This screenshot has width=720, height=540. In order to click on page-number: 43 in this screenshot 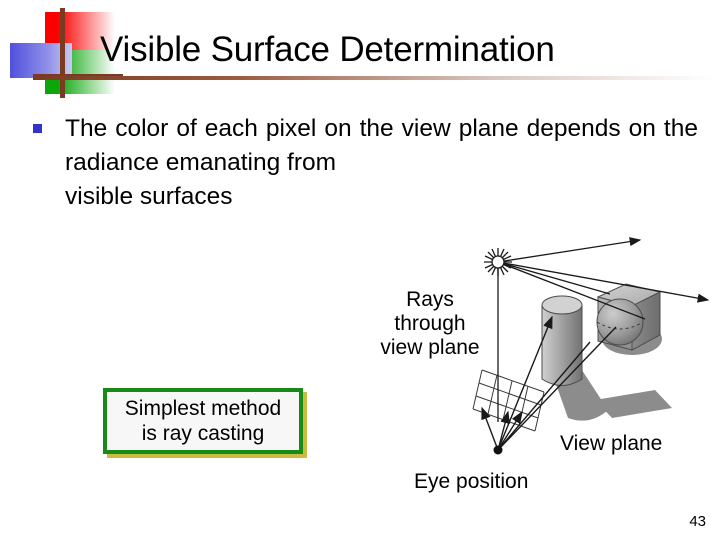, I will do `click(697, 521)`.